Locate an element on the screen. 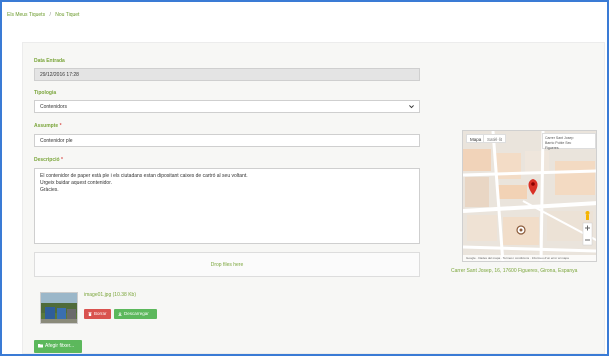  delete-button-label: Borrar is located at coordinates (100, 313).